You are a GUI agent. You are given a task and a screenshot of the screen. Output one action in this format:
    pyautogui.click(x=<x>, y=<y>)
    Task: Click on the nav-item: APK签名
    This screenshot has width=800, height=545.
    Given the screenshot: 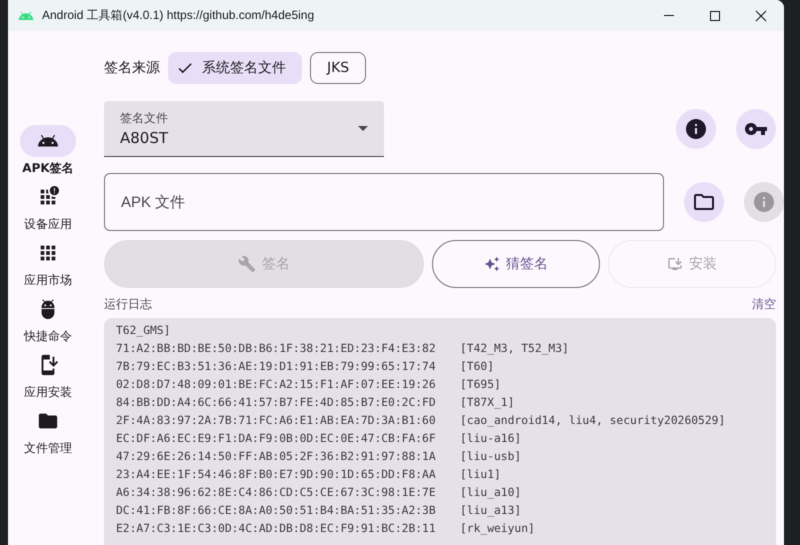 What is the action you would take?
    pyautogui.click(x=48, y=150)
    